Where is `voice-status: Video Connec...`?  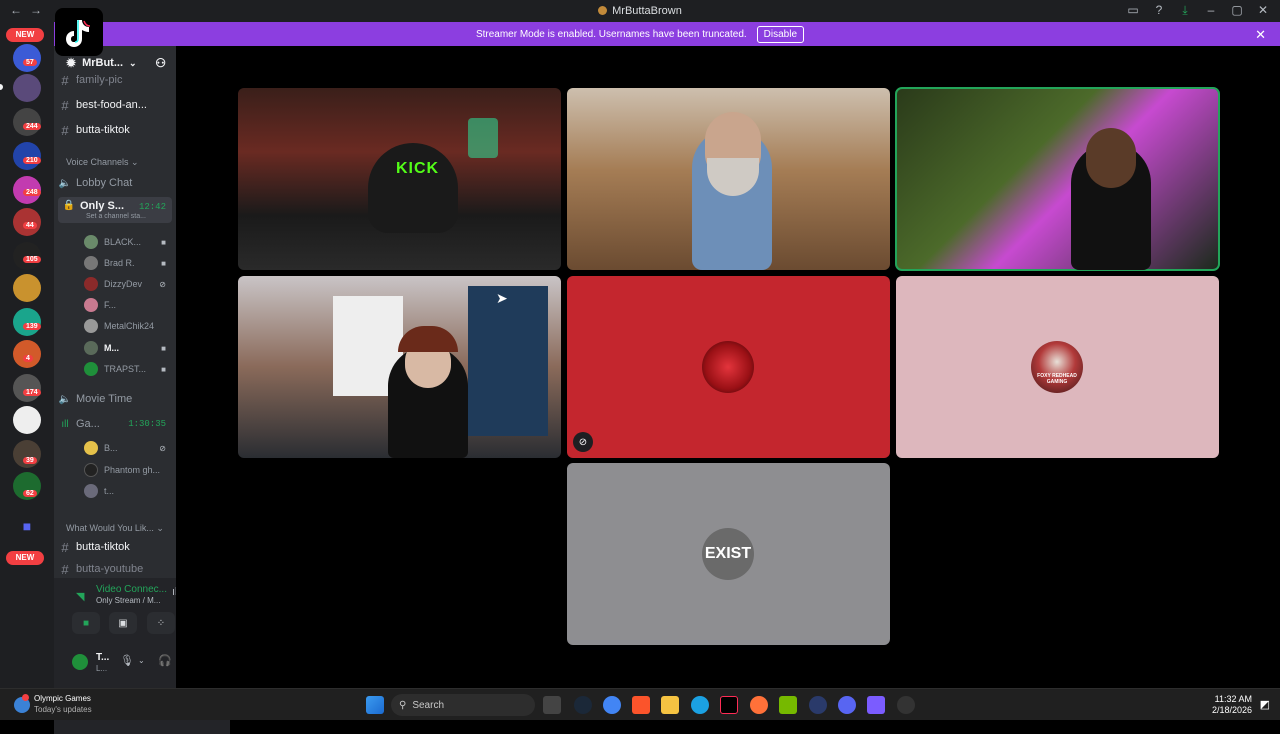 voice-status: Video Connec... is located at coordinates (131, 589).